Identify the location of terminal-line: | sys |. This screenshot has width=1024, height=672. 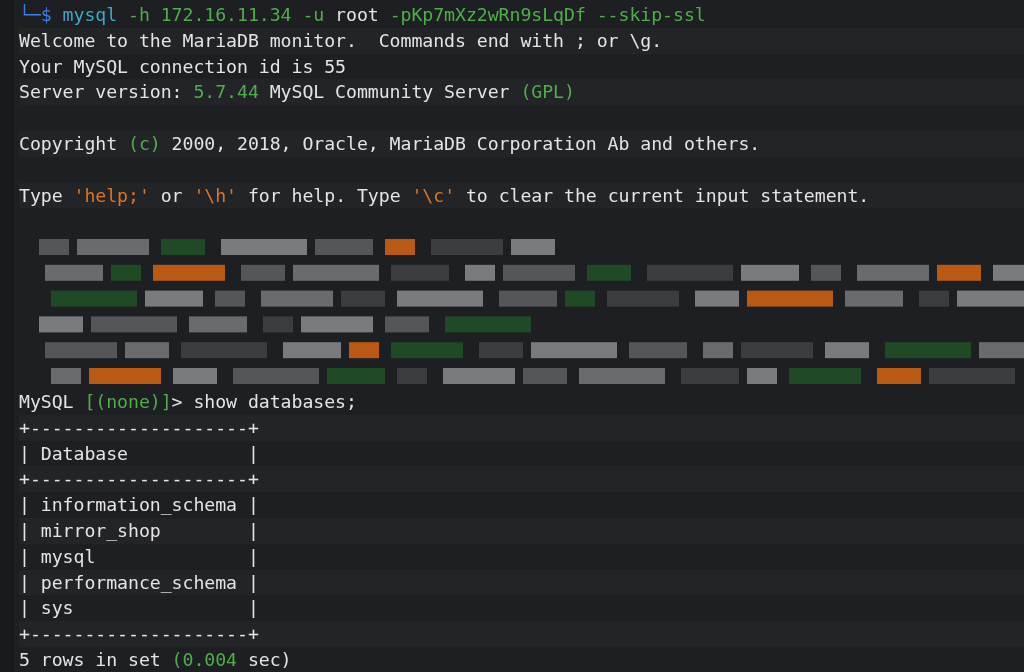
(139, 608).